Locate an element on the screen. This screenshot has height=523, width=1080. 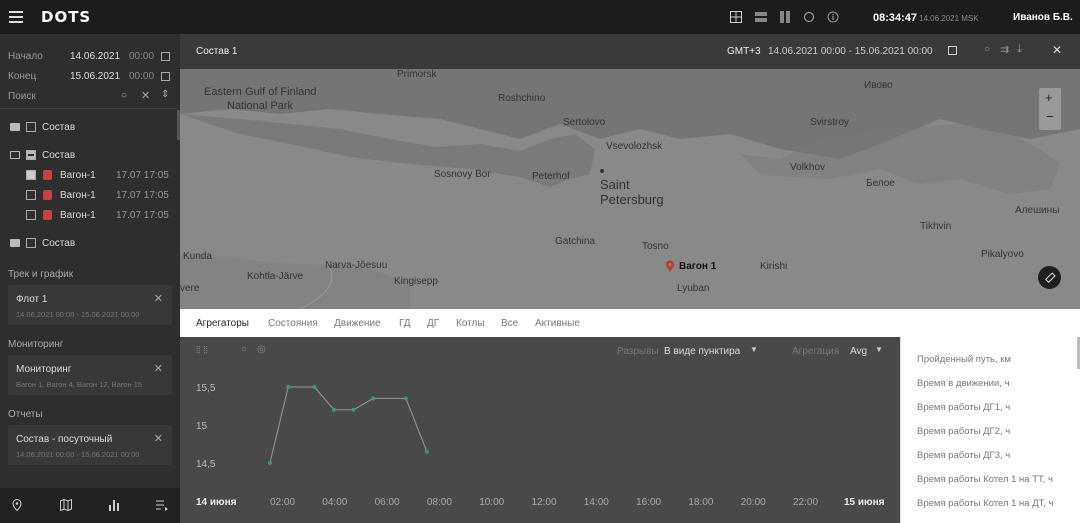
map-label: Kohtla-Järve is located at coordinates (275, 276).